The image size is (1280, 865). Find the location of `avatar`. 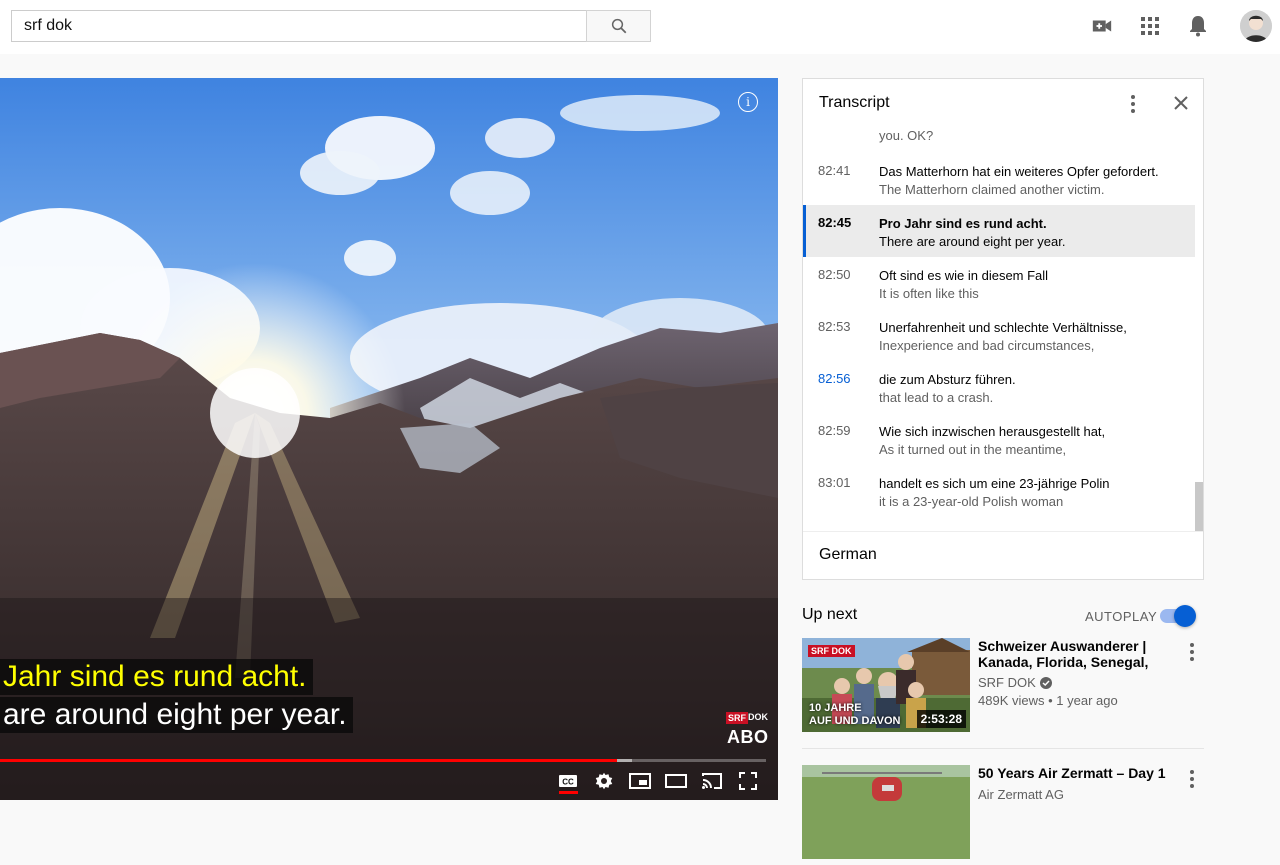

avatar is located at coordinates (1256, 26).